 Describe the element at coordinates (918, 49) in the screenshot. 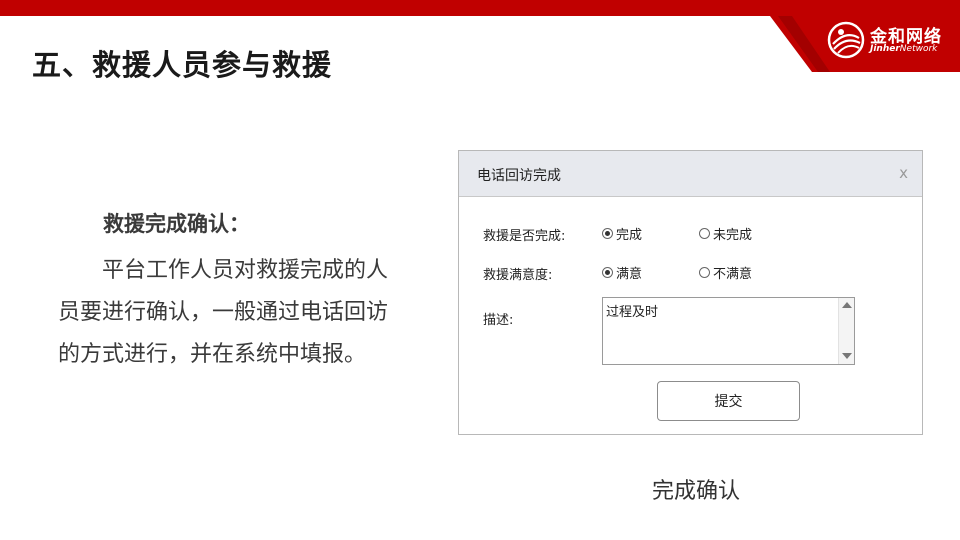

I see `logo-english-rest: Network` at that location.